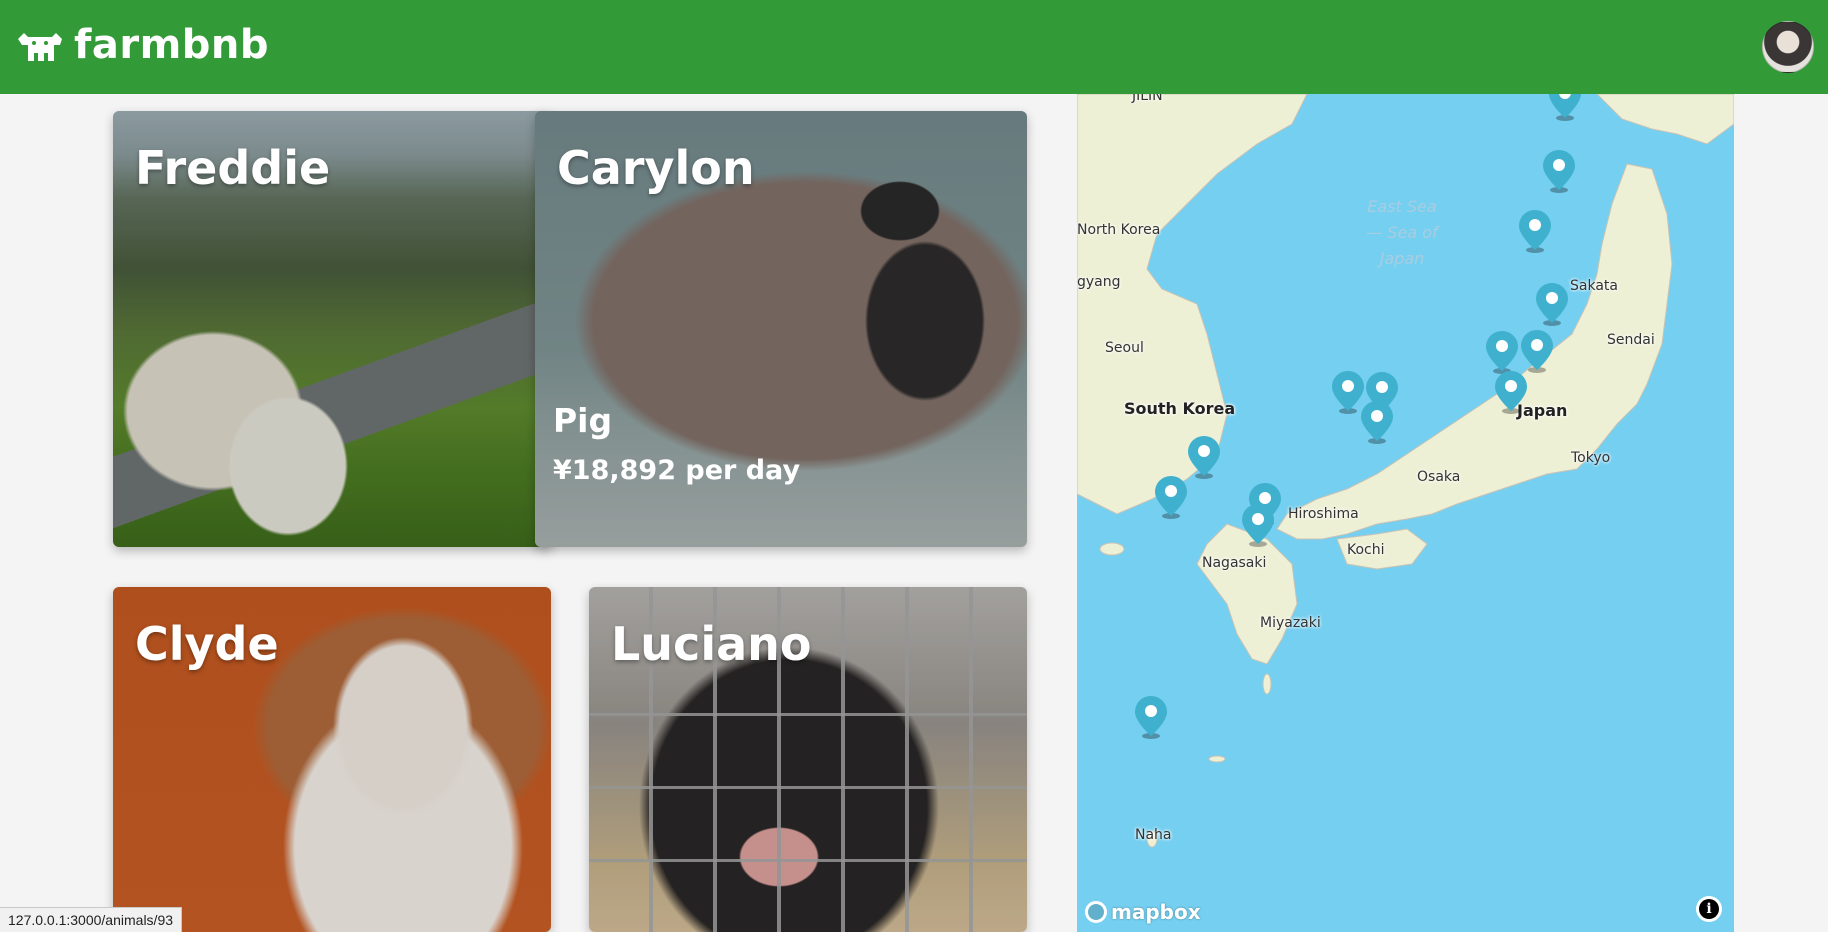 Image resolution: width=1828 pixels, height=932 pixels. I want to click on animal-card-carylon-hovered: Carylon Pig ¥18,892 per day, so click(781, 329).